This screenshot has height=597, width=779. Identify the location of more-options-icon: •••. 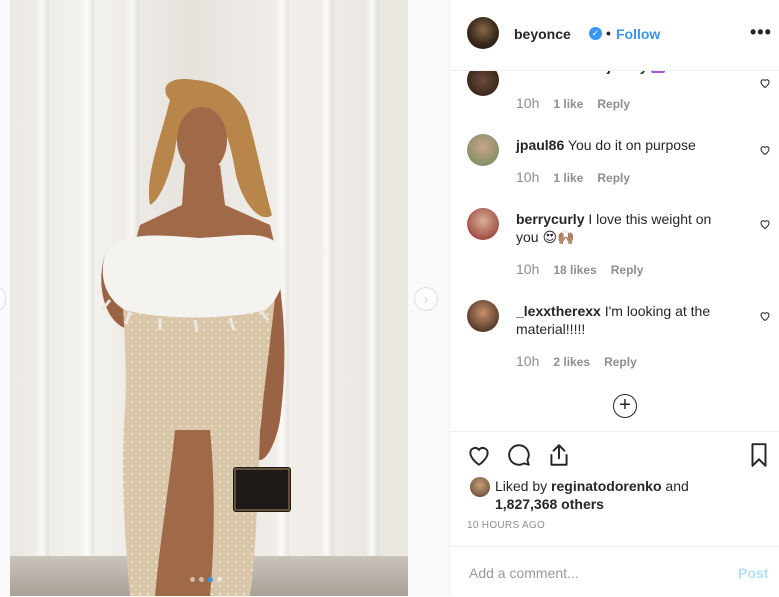
(761, 32).